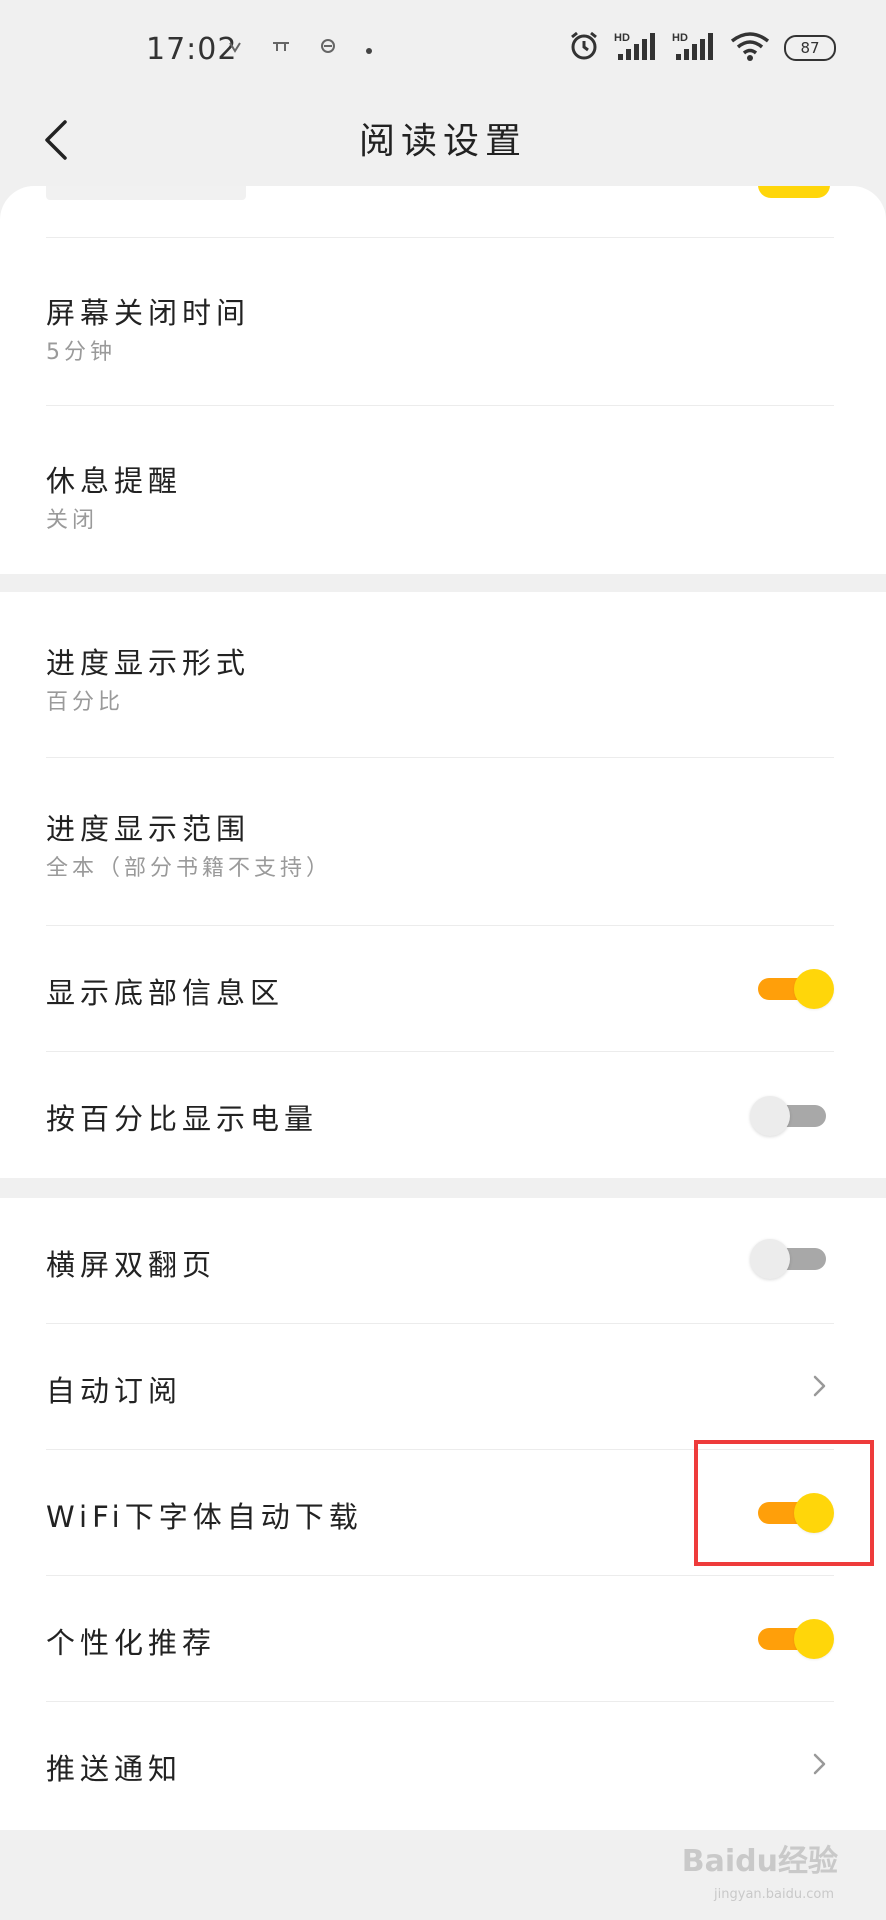 This screenshot has width=886, height=1920. I want to click on settings-row-personalized-recommend: 个性化推荐, so click(440, 1639).